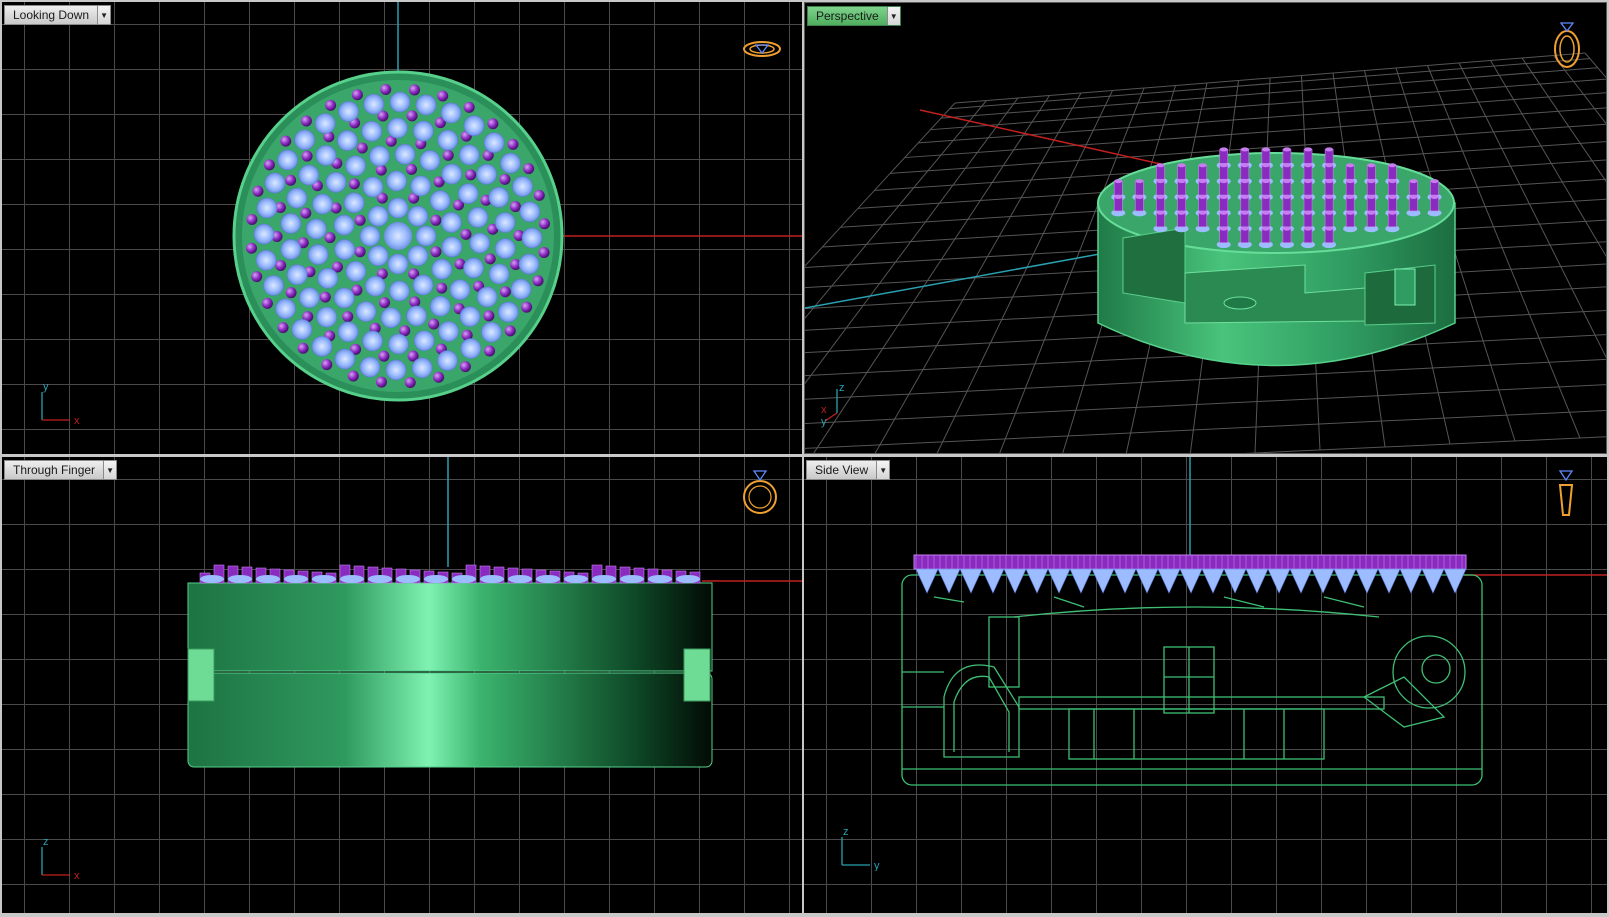 The image size is (1609, 917). What do you see at coordinates (1567, 44) in the screenshot?
I see `ring-perspective-icon` at bounding box center [1567, 44].